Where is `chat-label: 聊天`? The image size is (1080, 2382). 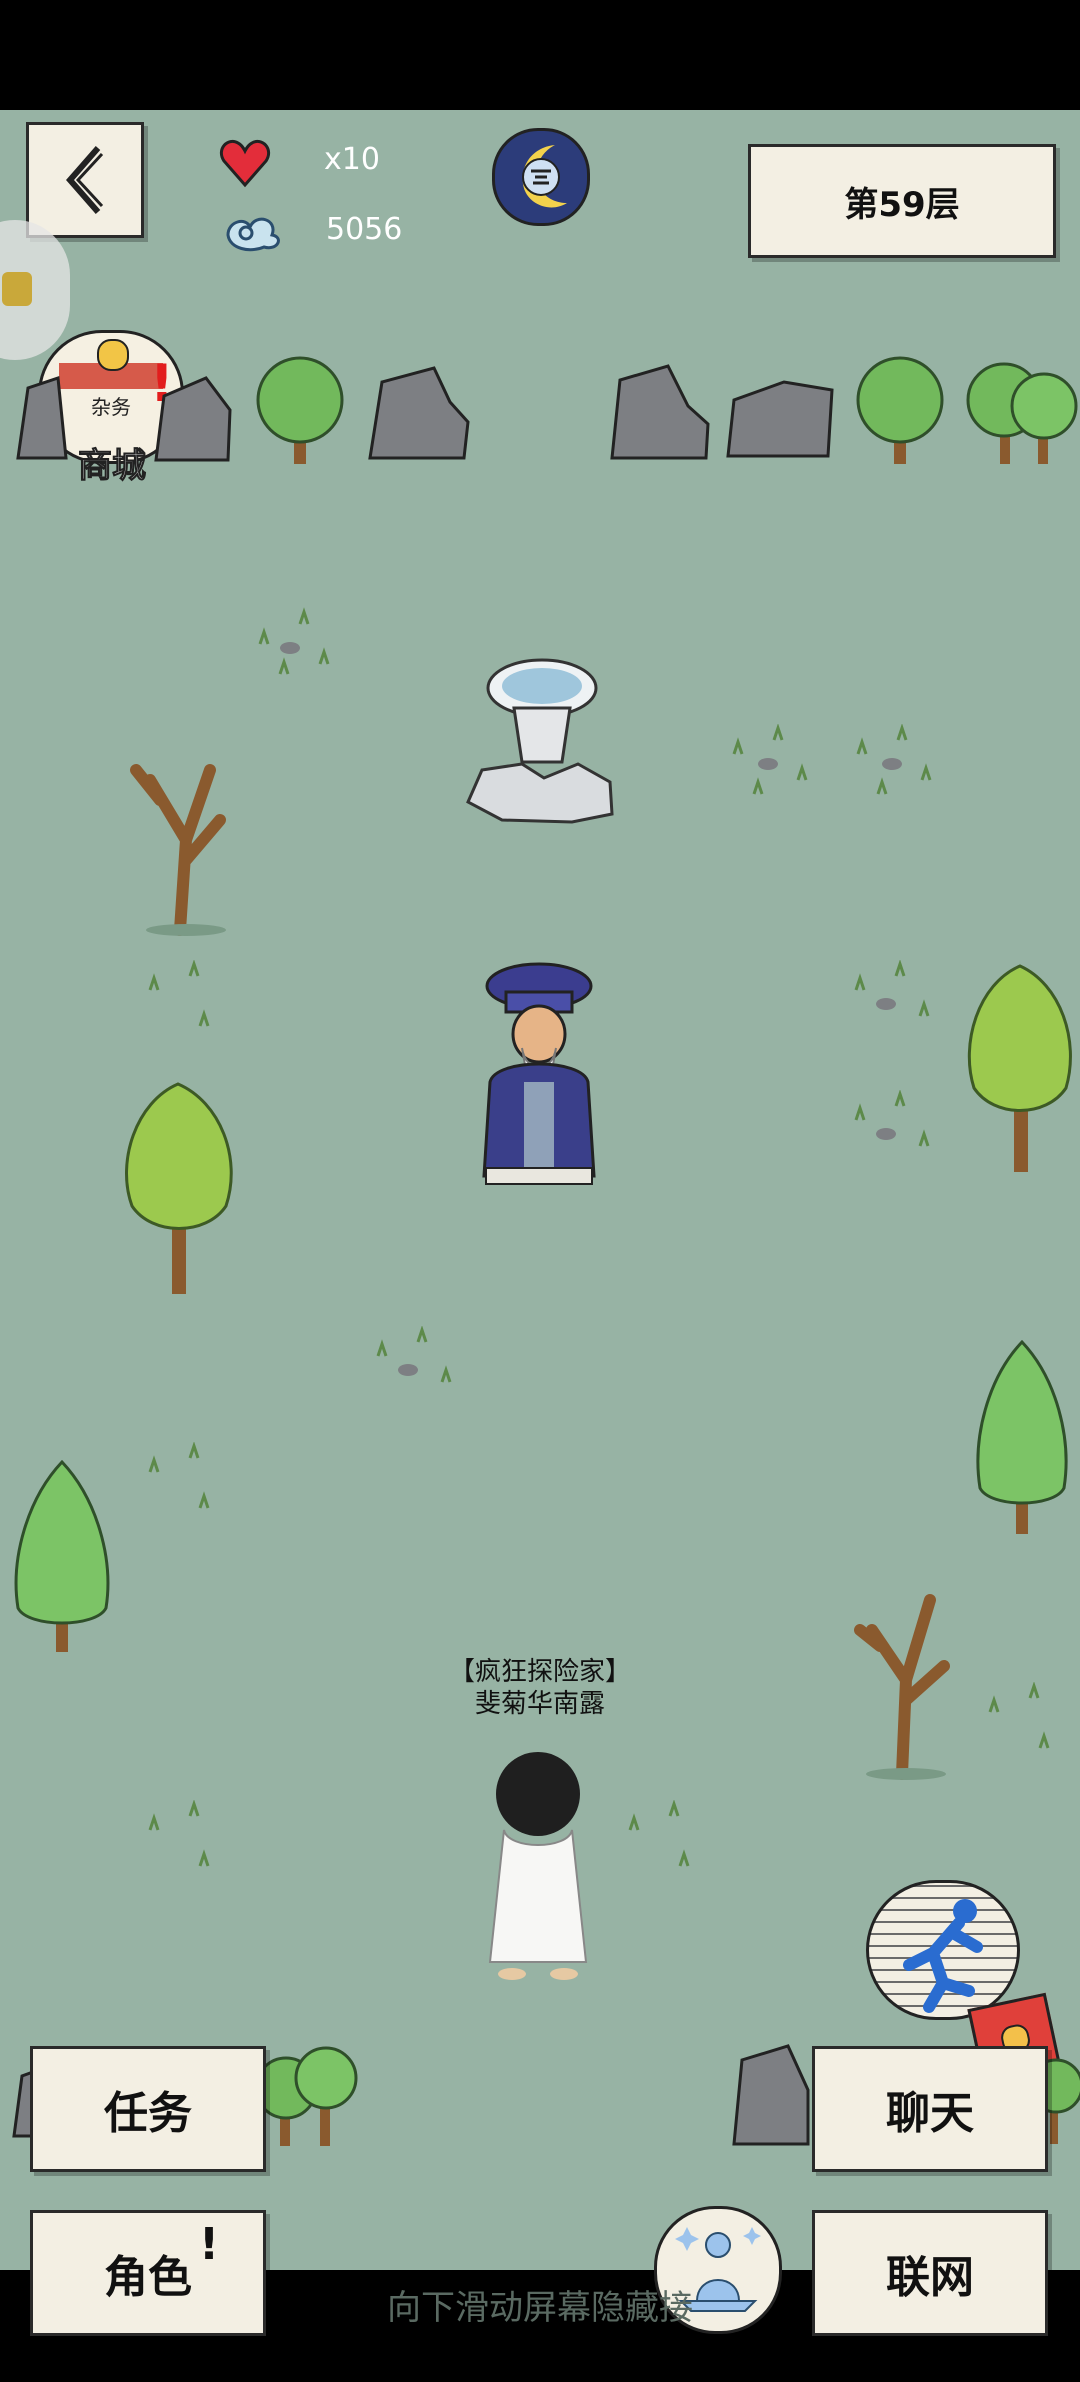 chat-label: 聊天 is located at coordinates (930, 2113).